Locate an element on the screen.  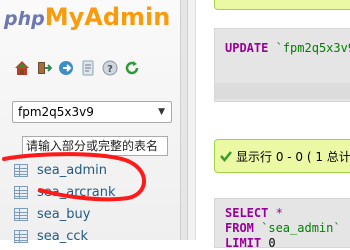
table-item-sea-admin: sea_admin is located at coordinates (89, 170).